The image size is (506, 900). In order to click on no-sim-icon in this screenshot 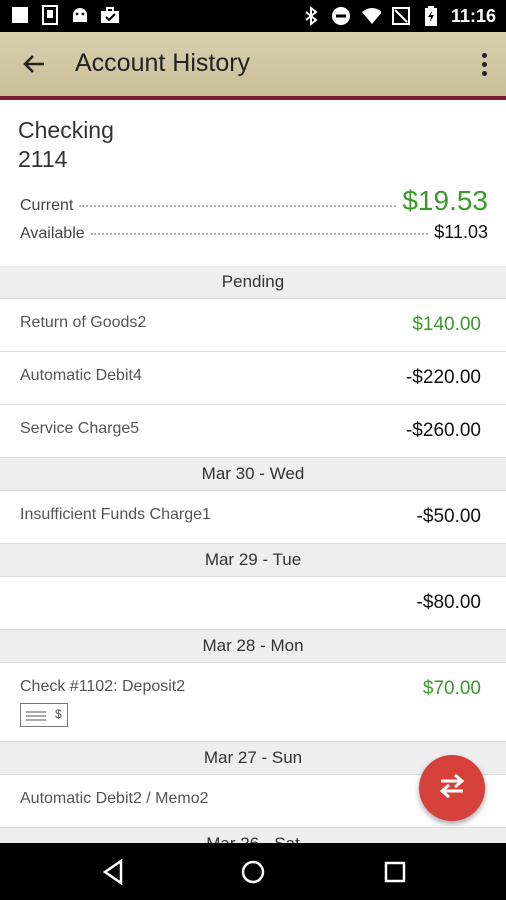, I will do `click(401, 16)`.